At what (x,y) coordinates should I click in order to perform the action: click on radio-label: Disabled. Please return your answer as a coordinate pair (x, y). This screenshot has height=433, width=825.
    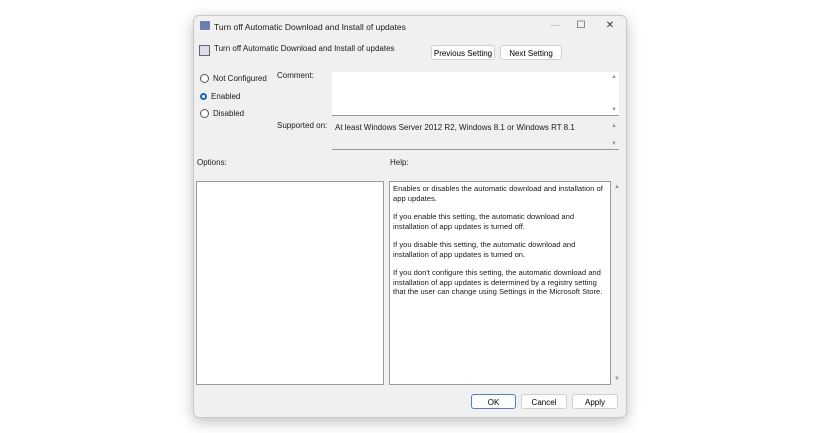
    Looking at the image, I should click on (229, 113).